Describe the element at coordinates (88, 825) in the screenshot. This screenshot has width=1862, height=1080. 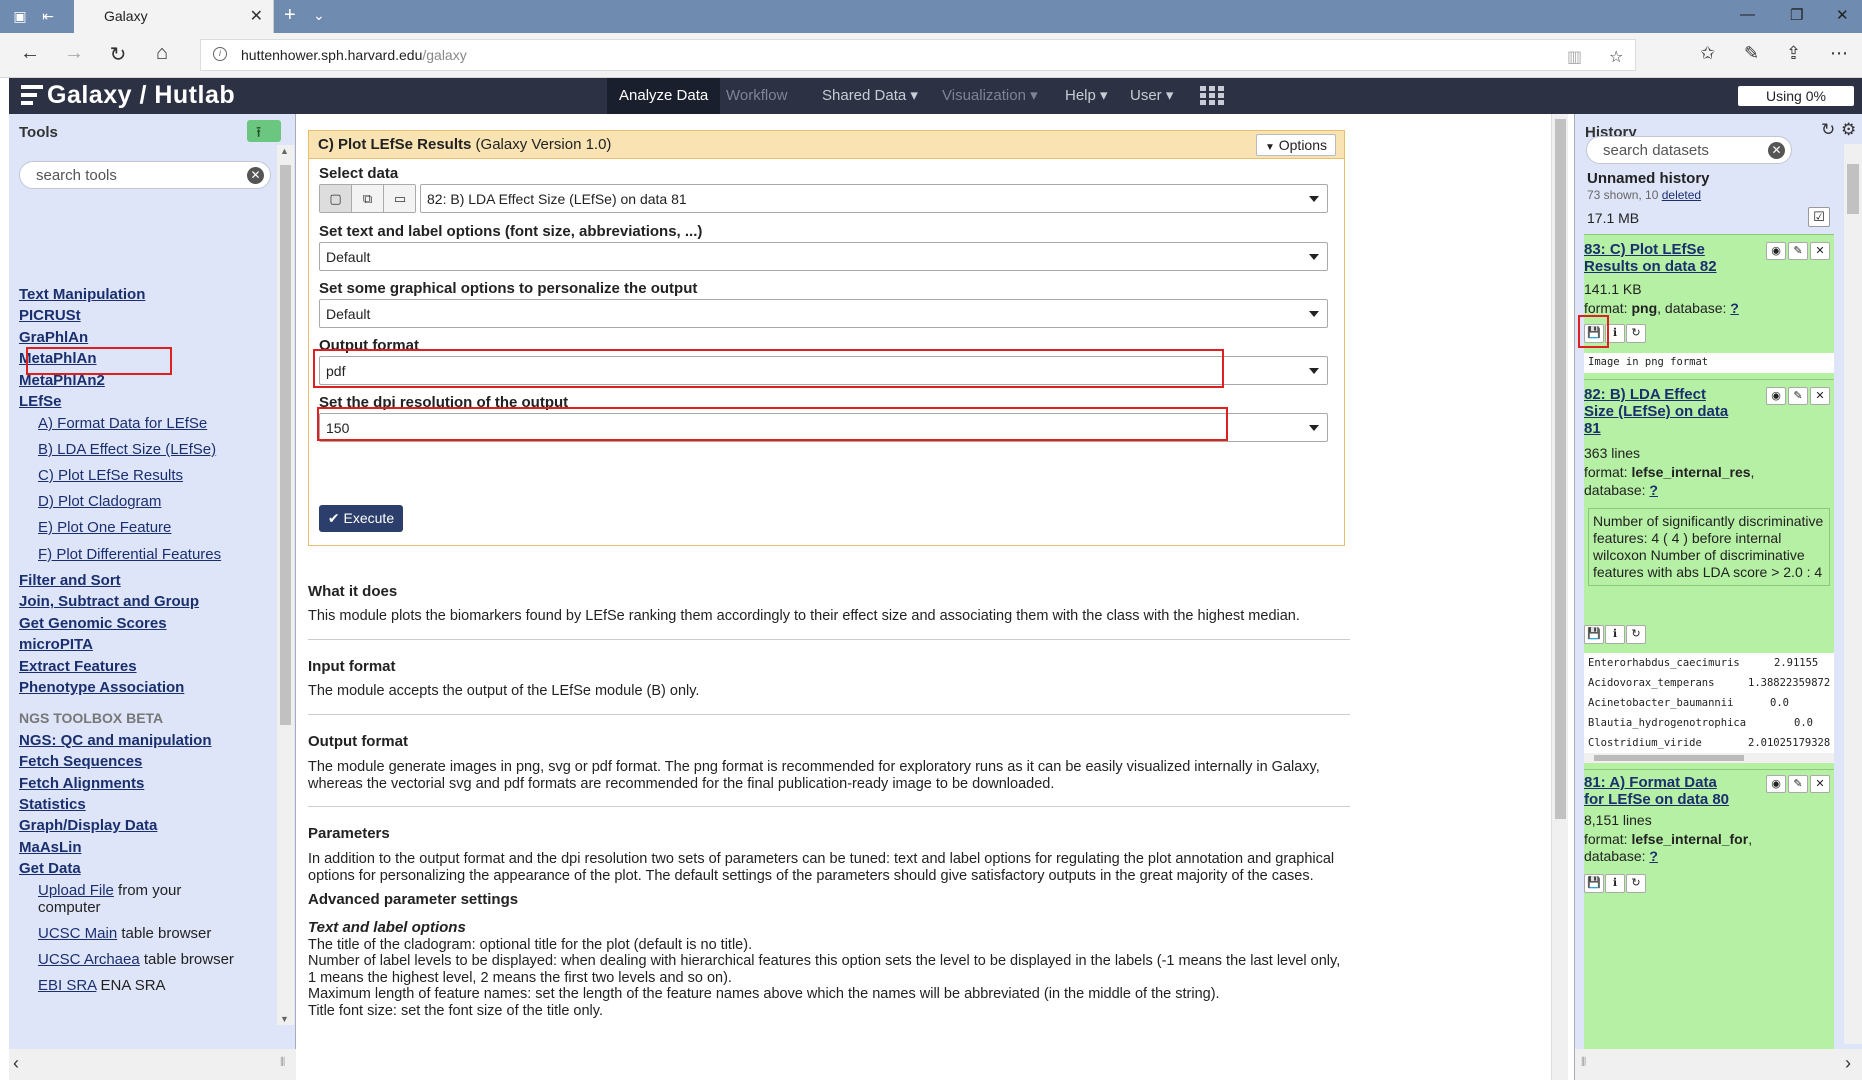
I see `tool-section-graph-display: Graph/Display Data` at that location.